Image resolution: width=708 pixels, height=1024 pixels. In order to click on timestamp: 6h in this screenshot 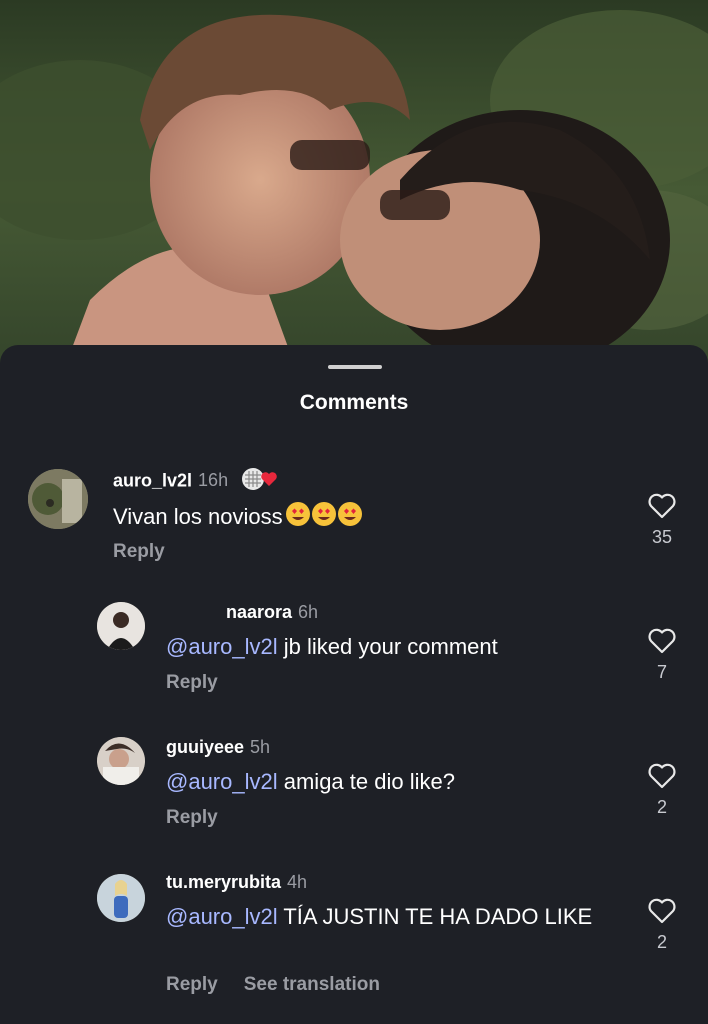, I will do `click(308, 612)`.